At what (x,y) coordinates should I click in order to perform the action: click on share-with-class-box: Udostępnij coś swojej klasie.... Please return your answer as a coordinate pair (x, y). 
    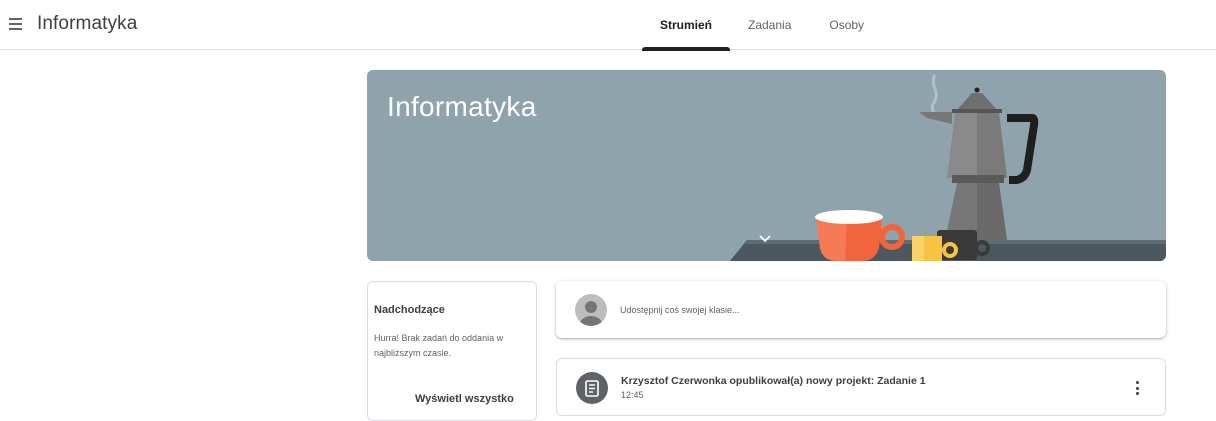
    Looking at the image, I should click on (861, 309).